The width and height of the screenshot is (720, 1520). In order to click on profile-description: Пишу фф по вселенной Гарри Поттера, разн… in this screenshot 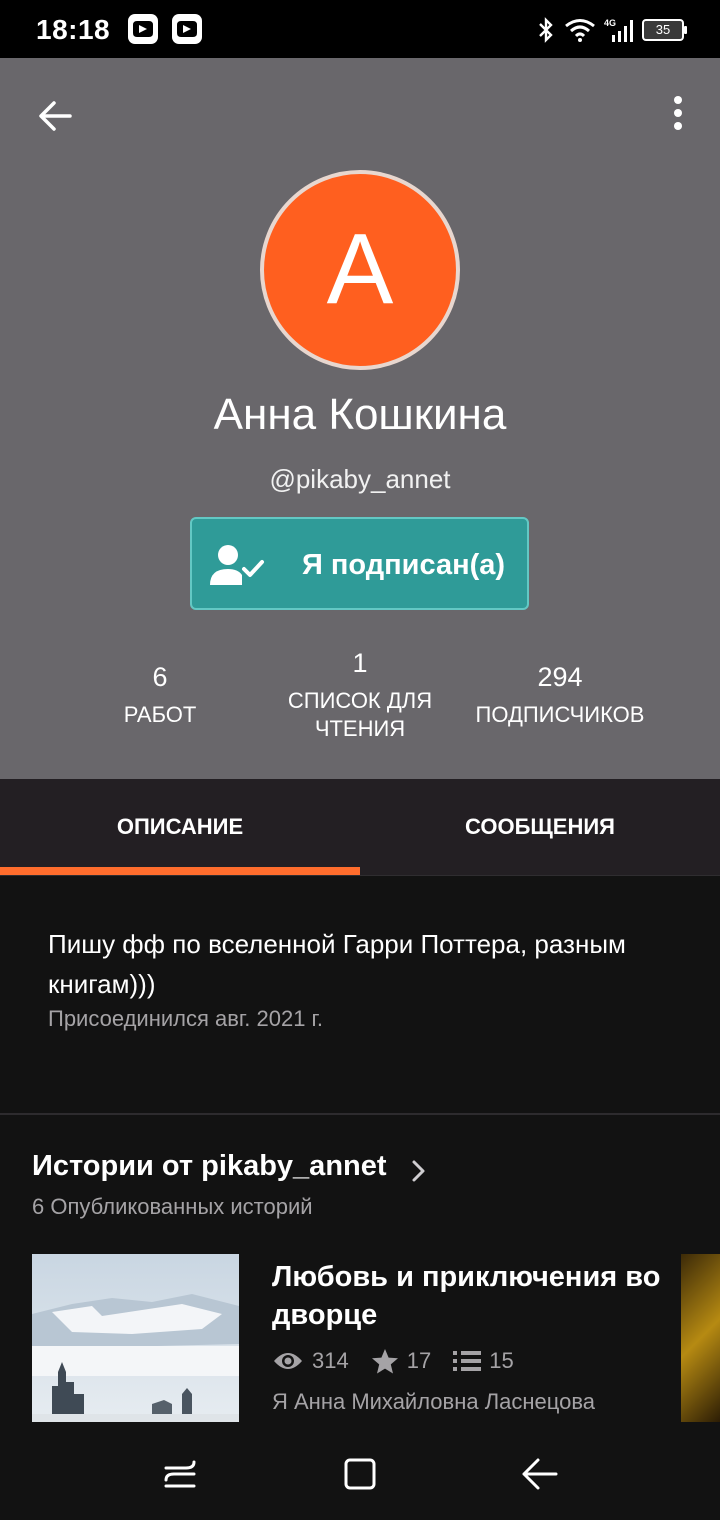, I will do `click(337, 964)`.